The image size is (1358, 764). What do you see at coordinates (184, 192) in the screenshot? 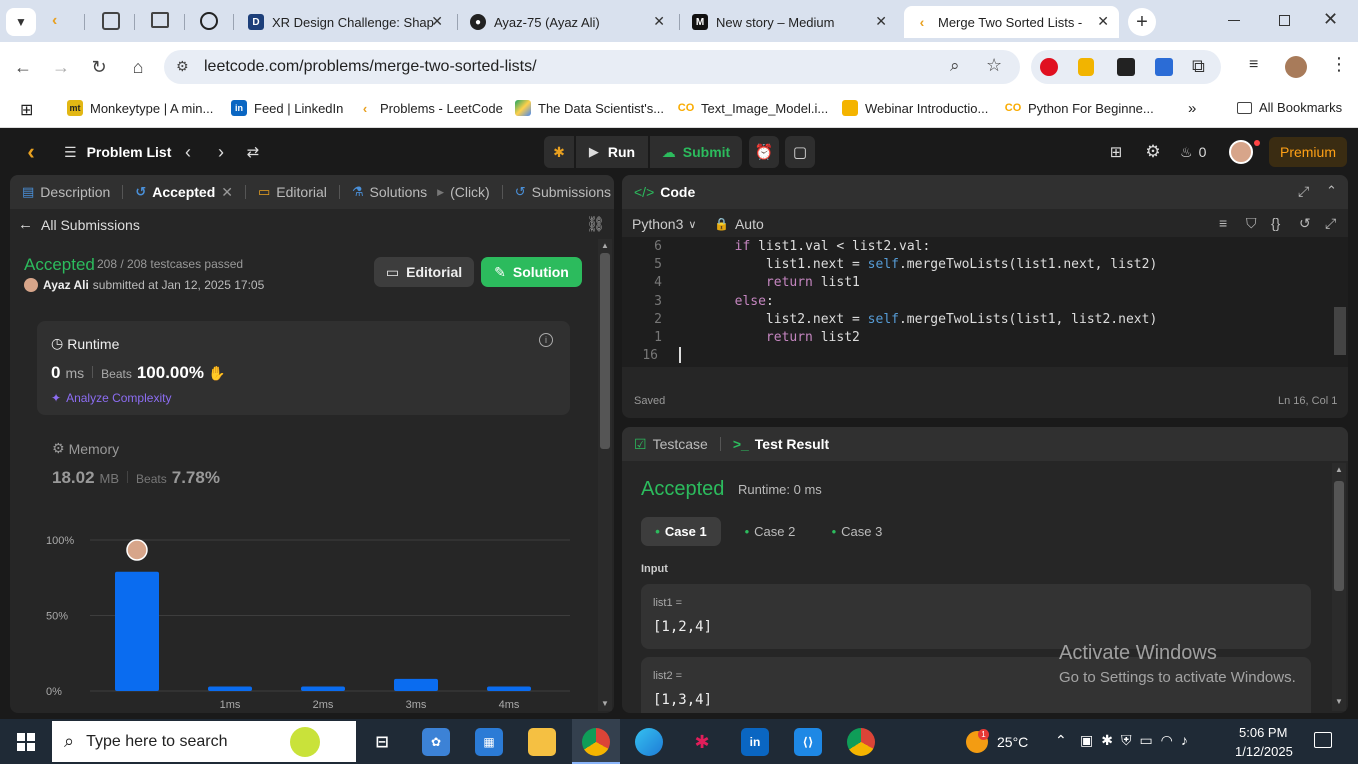
I see `tab-accepted: ↺ Accepted ✕` at bounding box center [184, 192].